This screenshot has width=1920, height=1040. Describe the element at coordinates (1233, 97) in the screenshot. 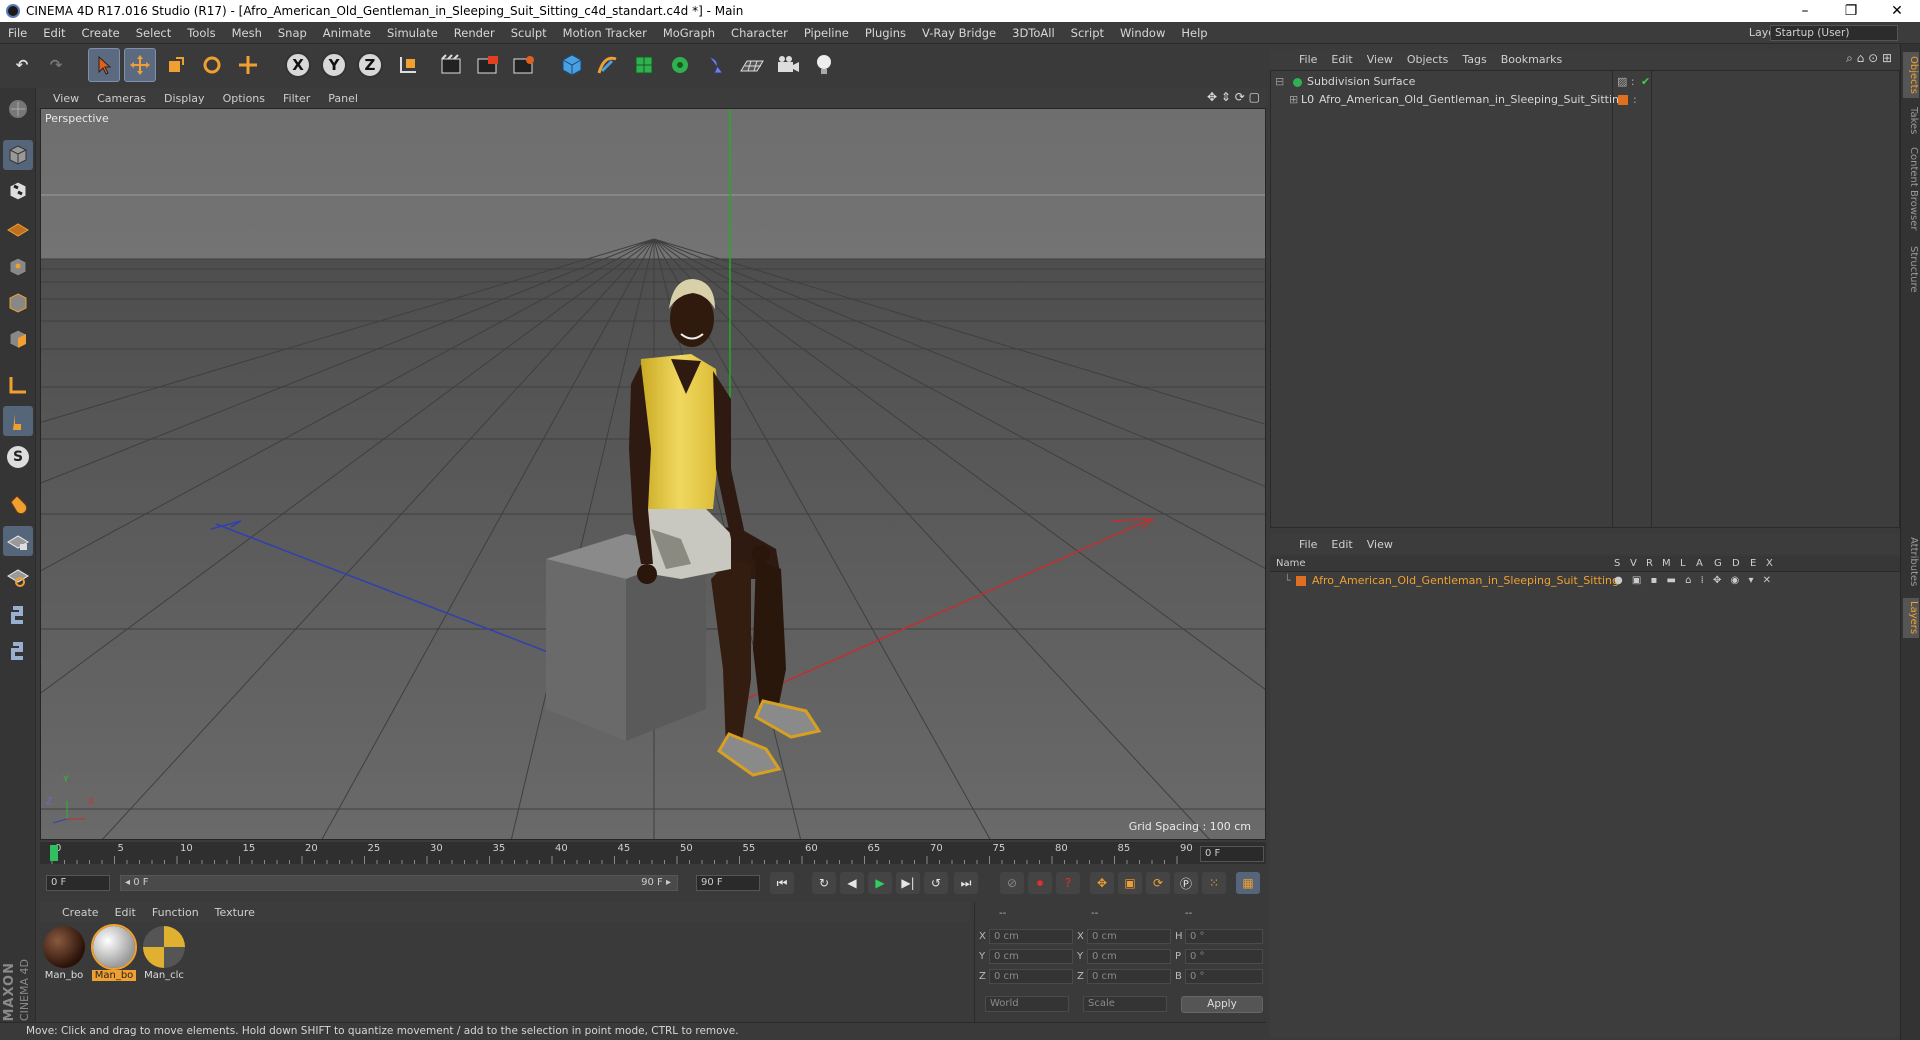

I see `viewport-navigation-icons: ✥ ⇕ ⟳ ▢` at that location.